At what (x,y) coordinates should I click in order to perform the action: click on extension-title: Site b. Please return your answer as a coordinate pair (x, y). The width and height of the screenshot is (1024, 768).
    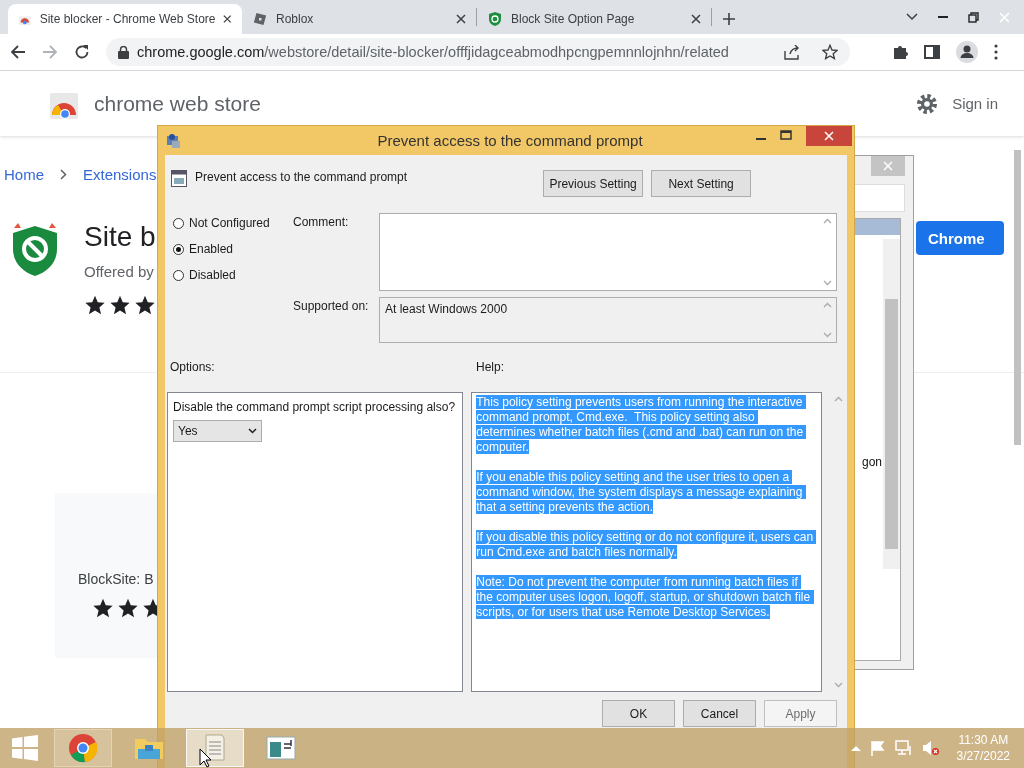
    Looking at the image, I should click on (120, 237).